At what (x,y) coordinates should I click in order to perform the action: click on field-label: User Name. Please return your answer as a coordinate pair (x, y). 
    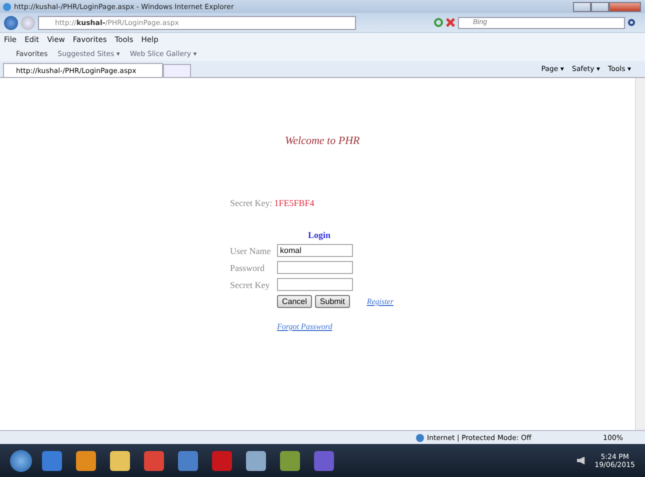
    Looking at the image, I should click on (251, 251).